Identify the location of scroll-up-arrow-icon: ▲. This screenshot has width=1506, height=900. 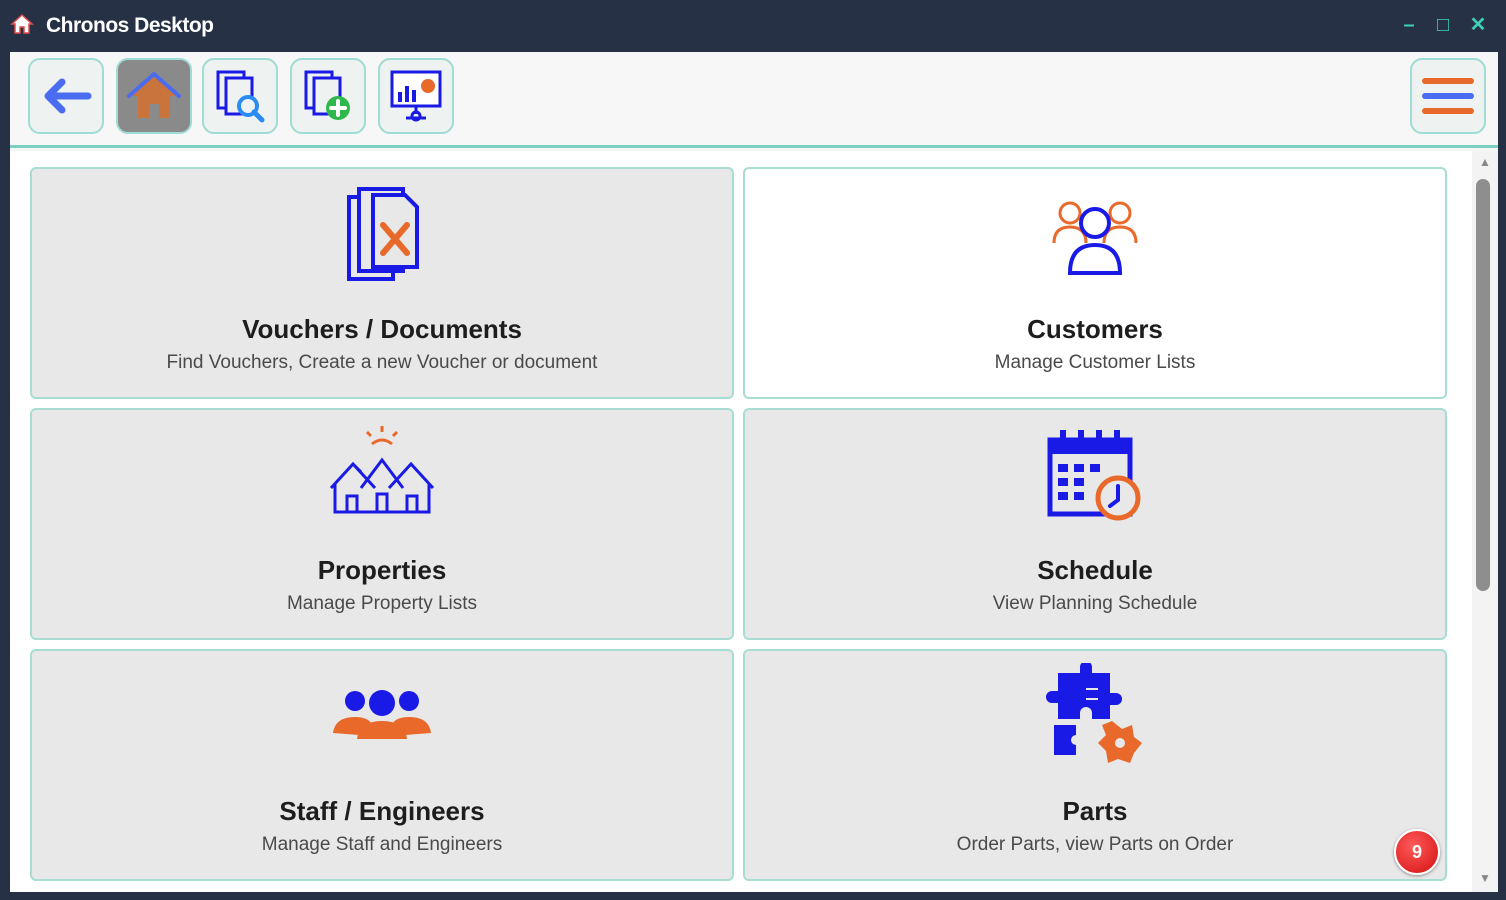
(1485, 162).